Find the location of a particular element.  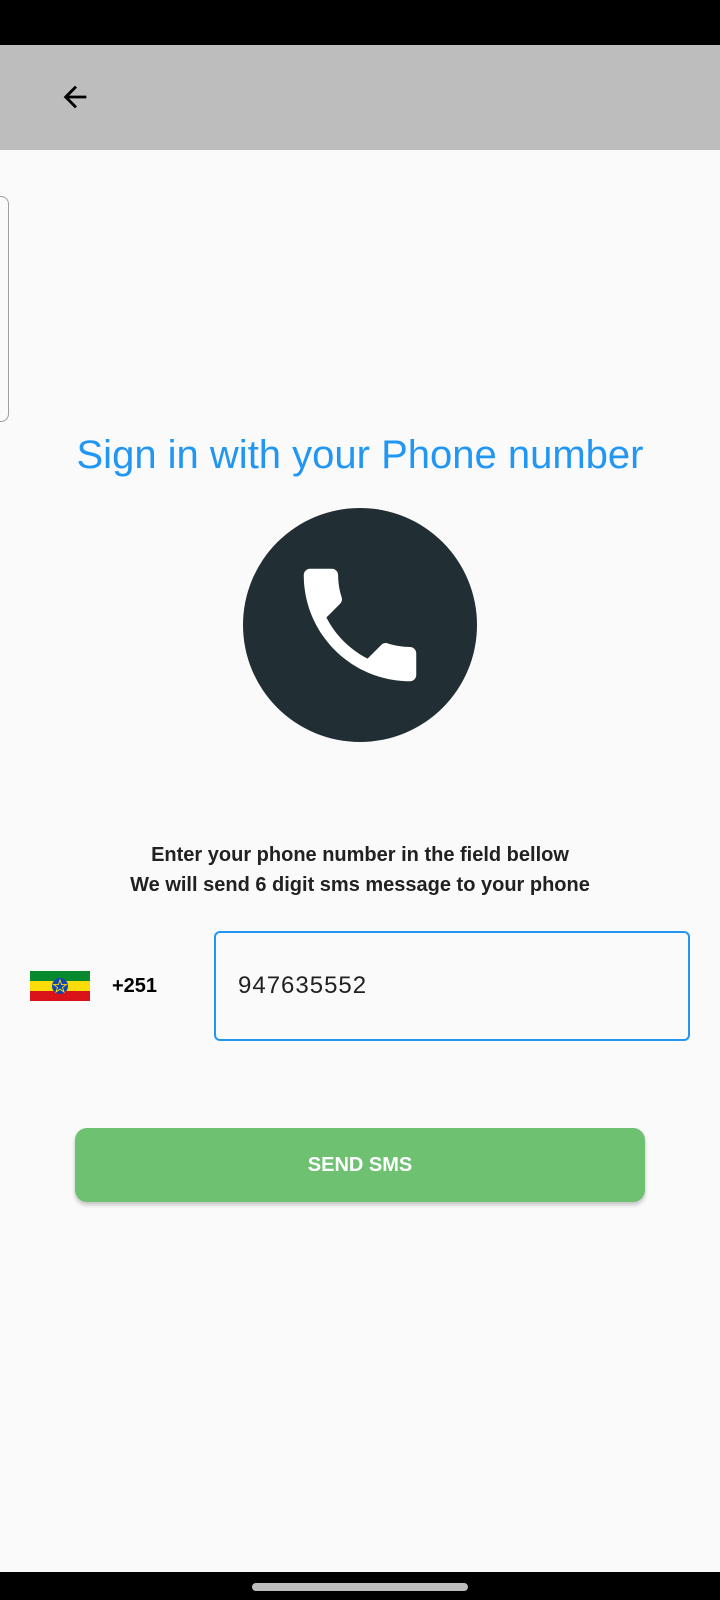

phone-handset-icon is located at coordinates (360, 625).